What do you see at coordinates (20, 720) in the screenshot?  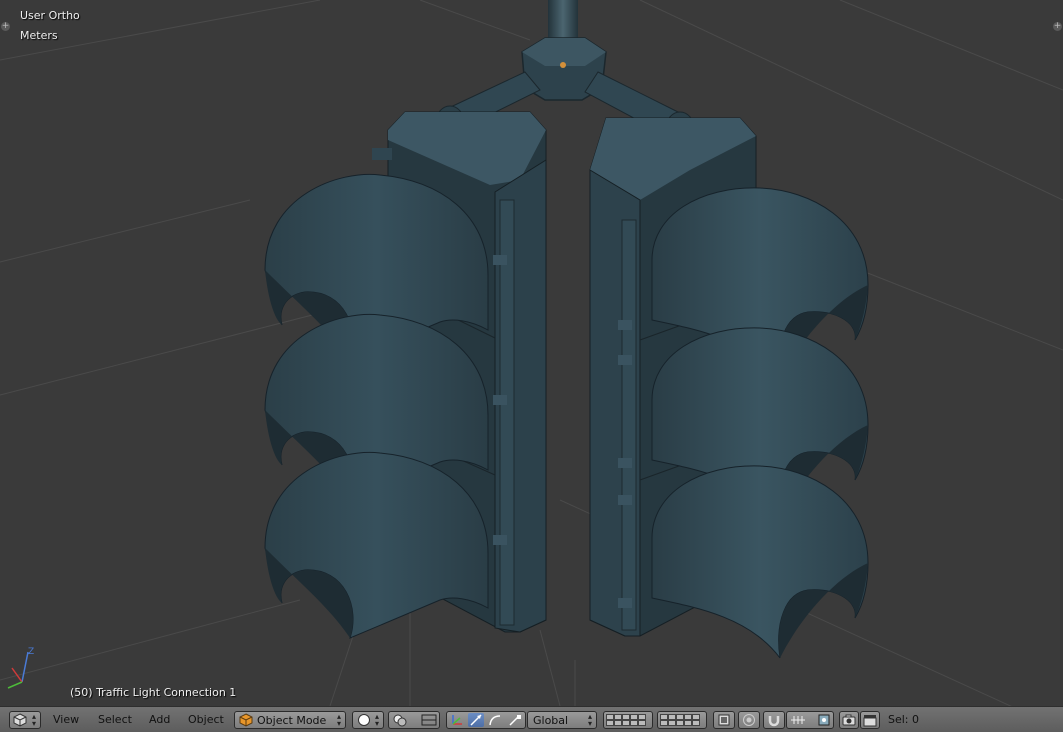 I see `cube-icon` at bounding box center [20, 720].